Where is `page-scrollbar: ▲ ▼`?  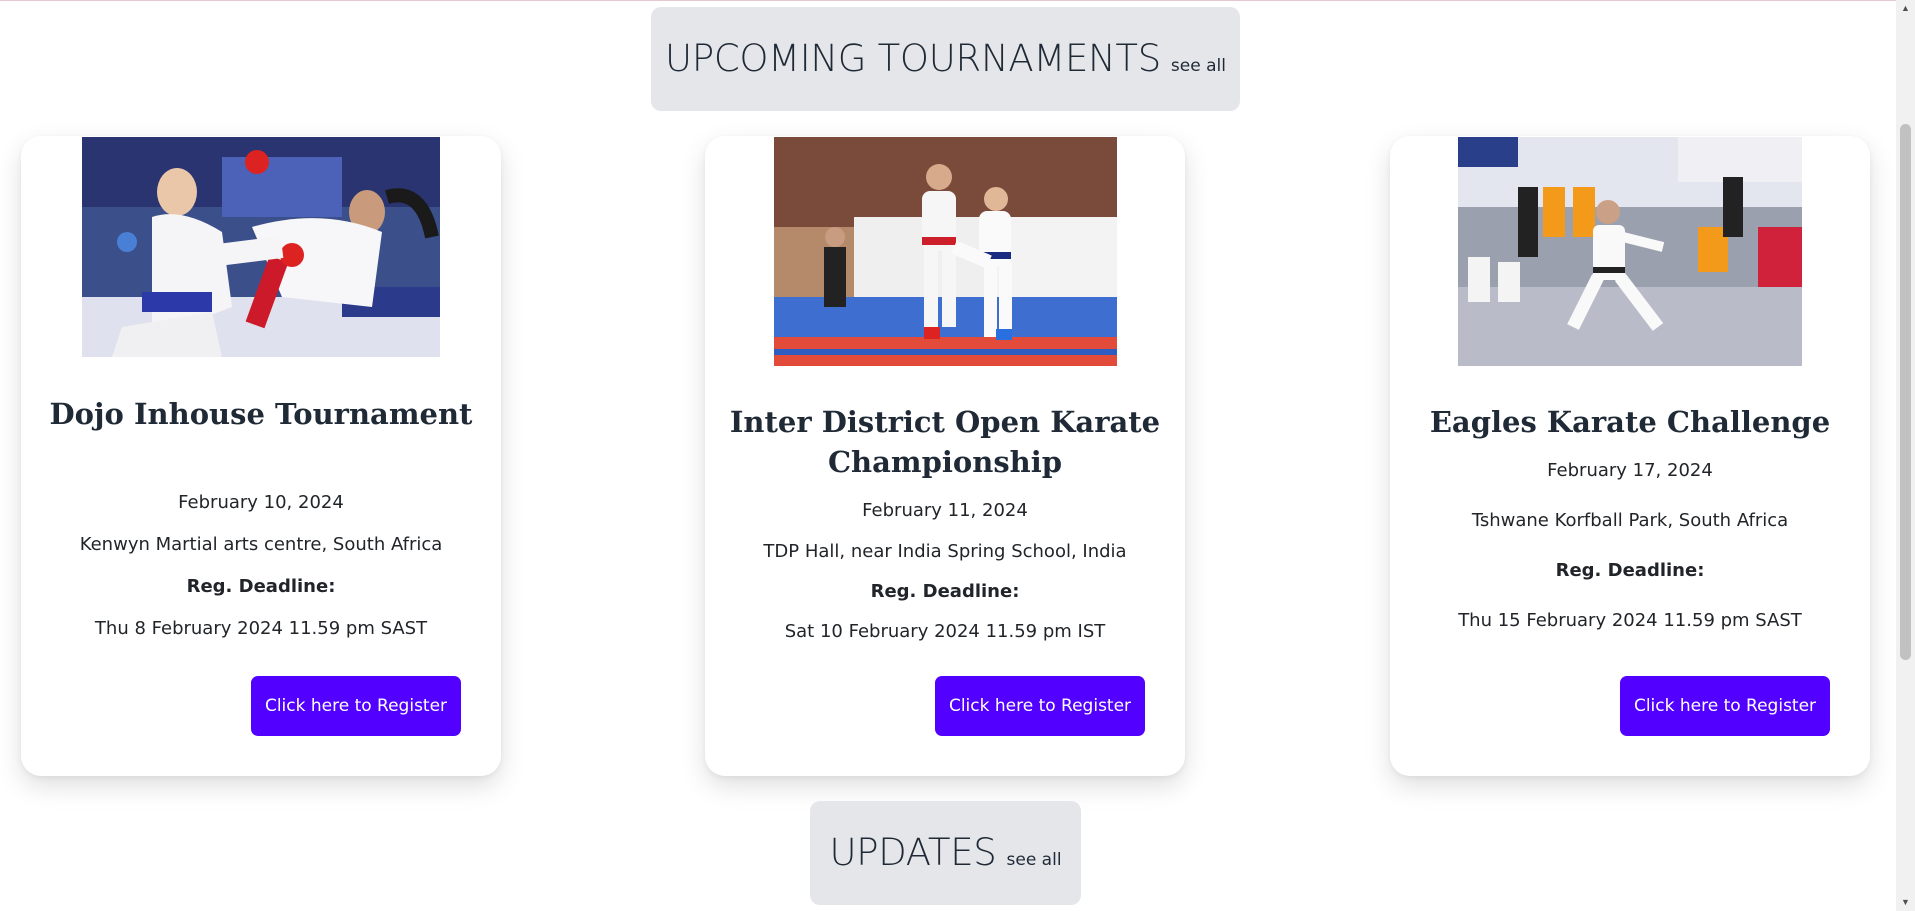
page-scrollbar: ▲ ▼ is located at coordinates (1905, 455).